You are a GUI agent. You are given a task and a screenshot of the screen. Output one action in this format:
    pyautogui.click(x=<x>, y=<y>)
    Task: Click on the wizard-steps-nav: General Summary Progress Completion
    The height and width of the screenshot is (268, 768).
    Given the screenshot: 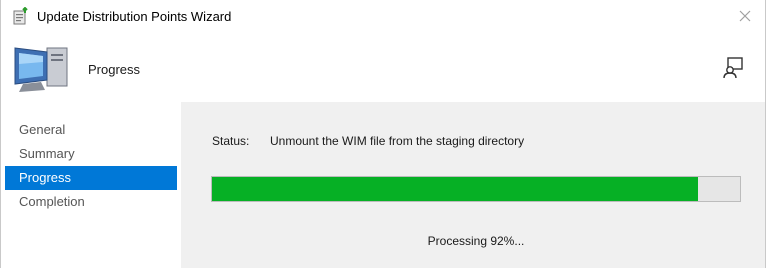 What is the action you would take?
    pyautogui.click(x=91, y=185)
    